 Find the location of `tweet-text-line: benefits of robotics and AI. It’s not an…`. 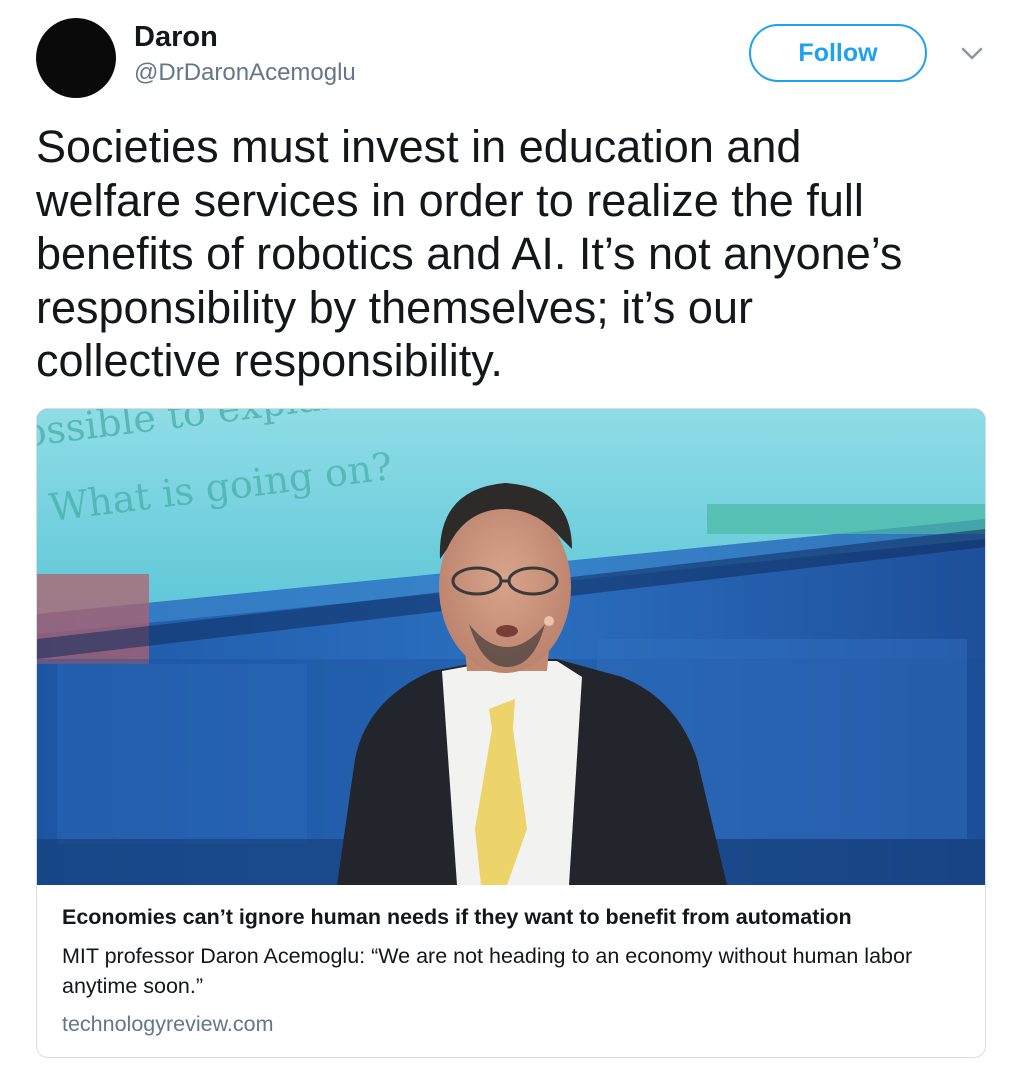

tweet-text-line: benefits of robotics and AI. It’s not an… is located at coordinates (469, 253).